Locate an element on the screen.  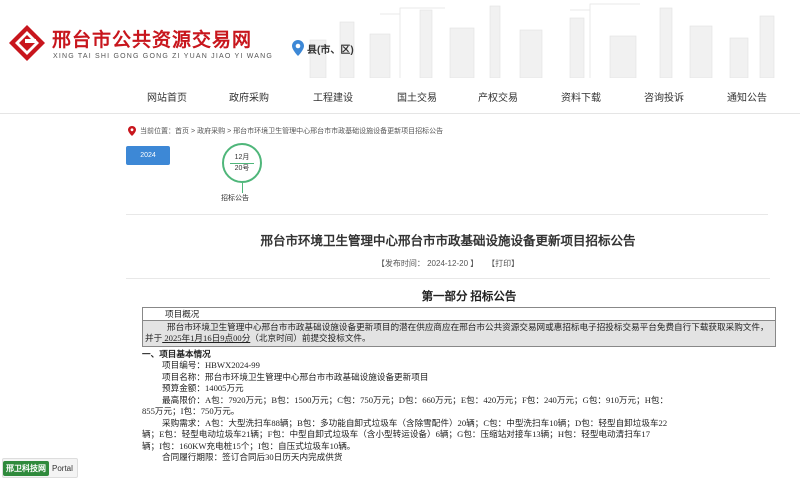
location-marker-icon is located at coordinates (132, 131).